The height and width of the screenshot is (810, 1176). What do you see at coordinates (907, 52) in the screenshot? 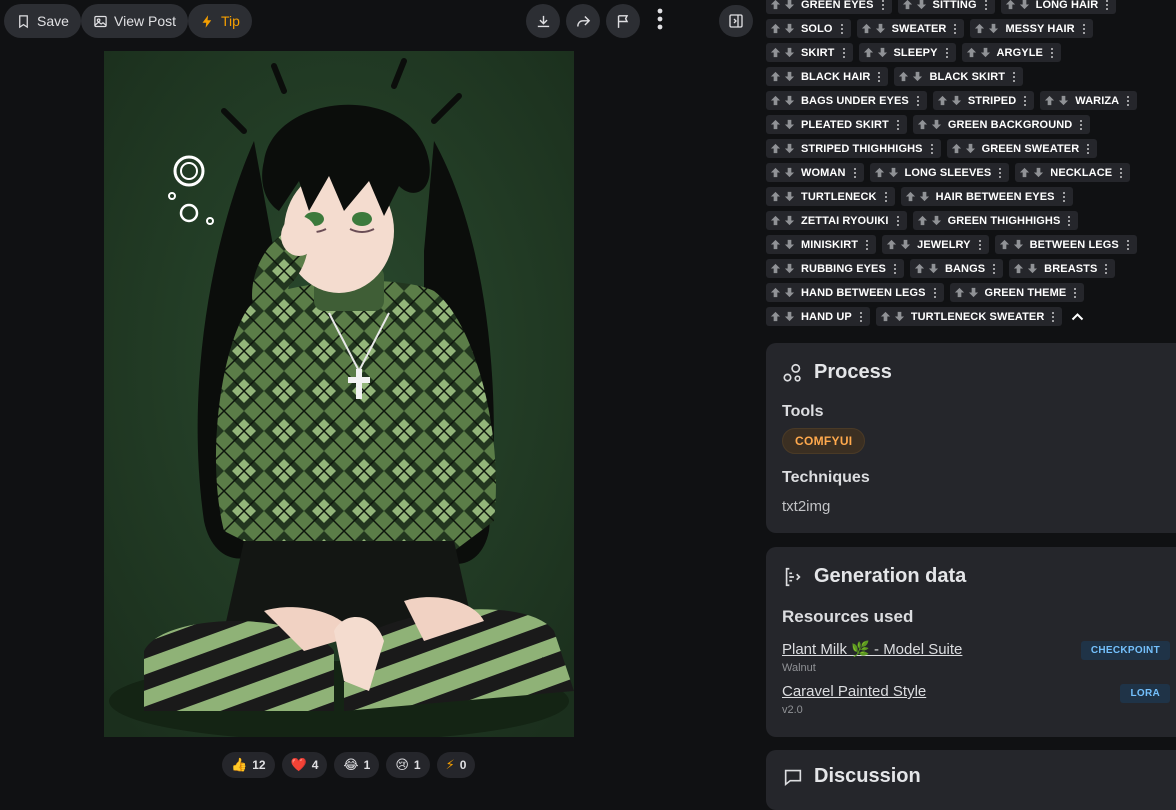
I see `tag: SLEEPY` at bounding box center [907, 52].